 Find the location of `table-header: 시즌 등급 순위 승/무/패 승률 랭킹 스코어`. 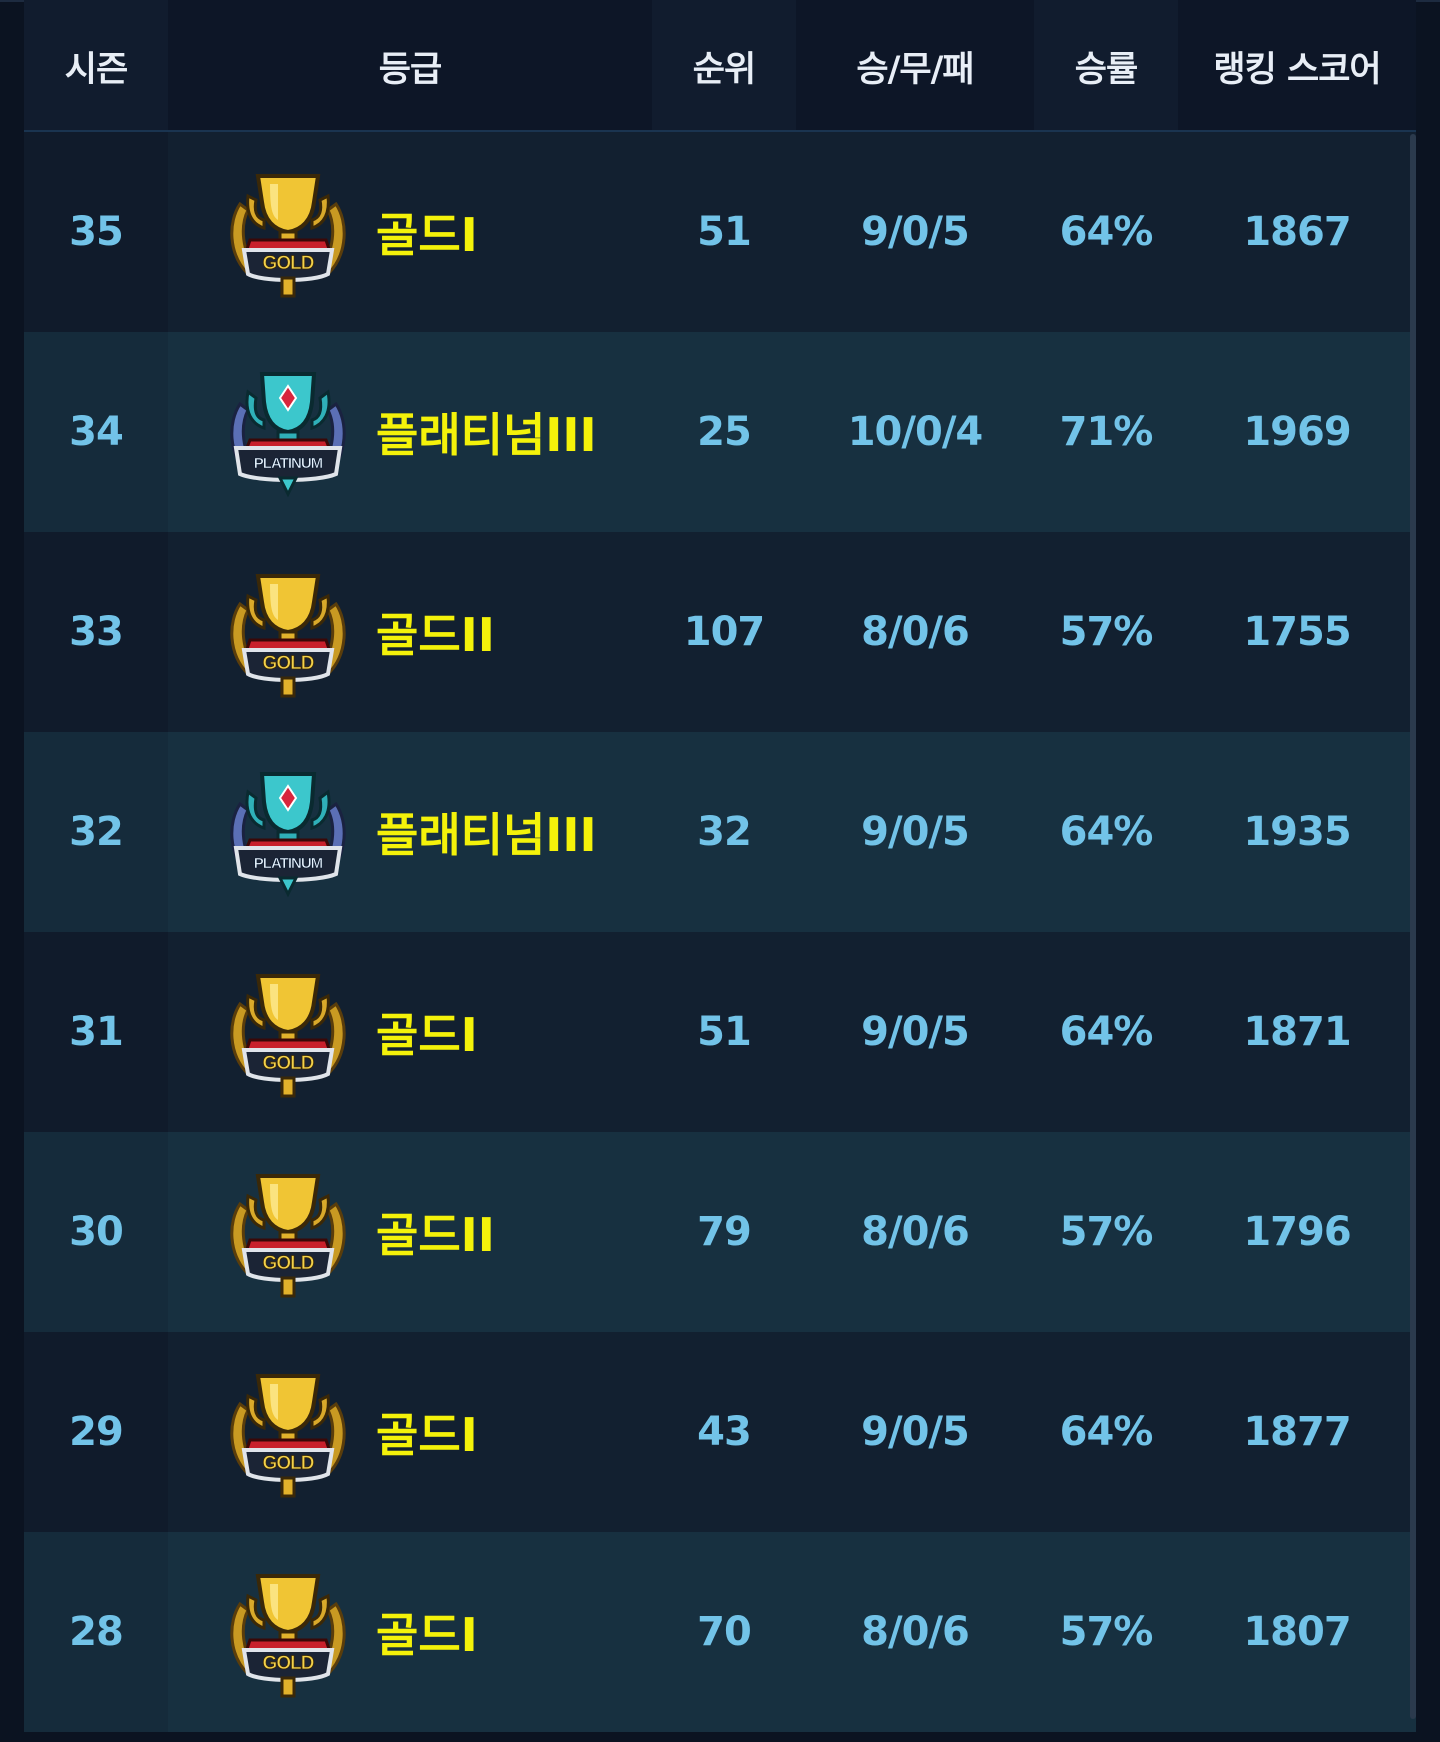

table-header: 시즌 등급 순위 승/무/패 승률 랭킹 스코어 is located at coordinates (720, 66).